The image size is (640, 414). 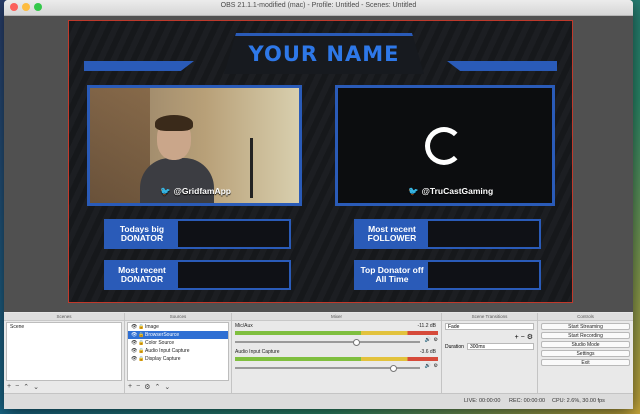 I want to click on remove-transition-button: −, so click(x=523, y=337).